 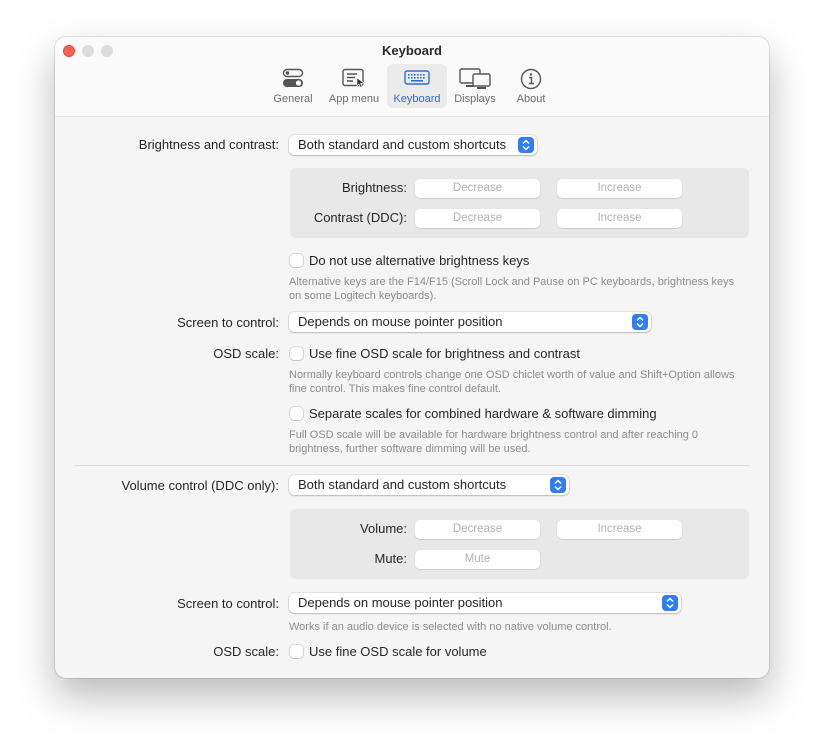 I want to click on volume-shortcut-label: Volume:, so click(x=383, y=528).